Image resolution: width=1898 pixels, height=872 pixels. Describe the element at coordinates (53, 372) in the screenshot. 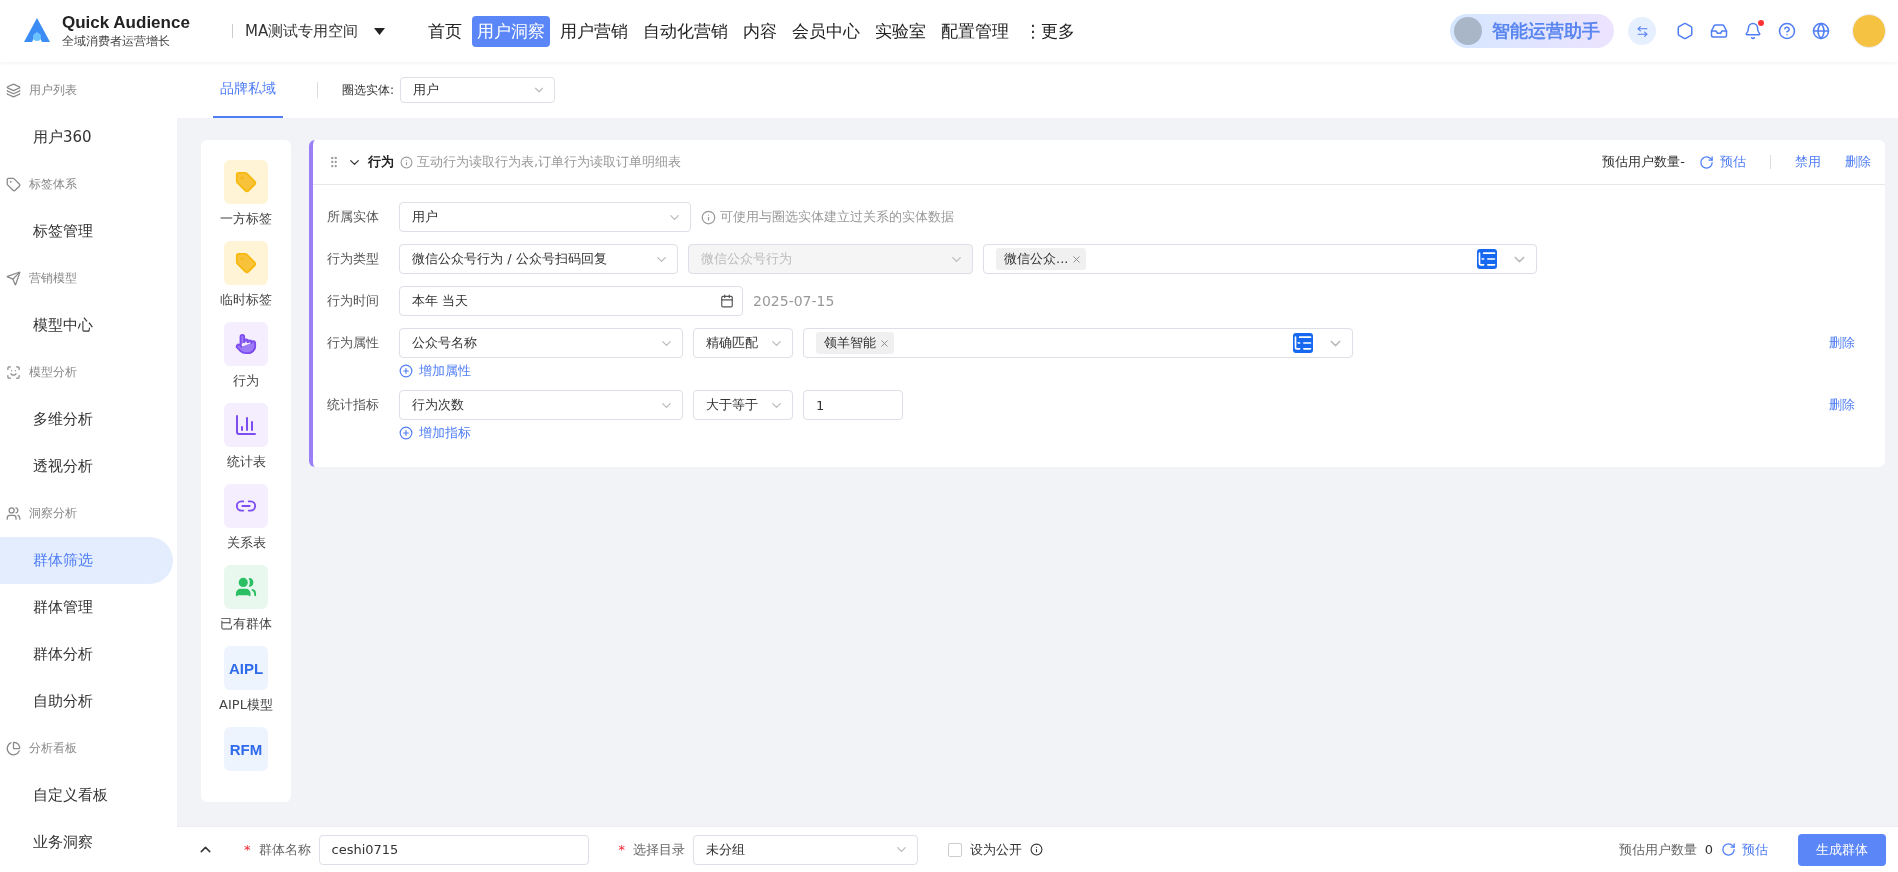

I see `sidebar-group-title: 模型分析` at that location.